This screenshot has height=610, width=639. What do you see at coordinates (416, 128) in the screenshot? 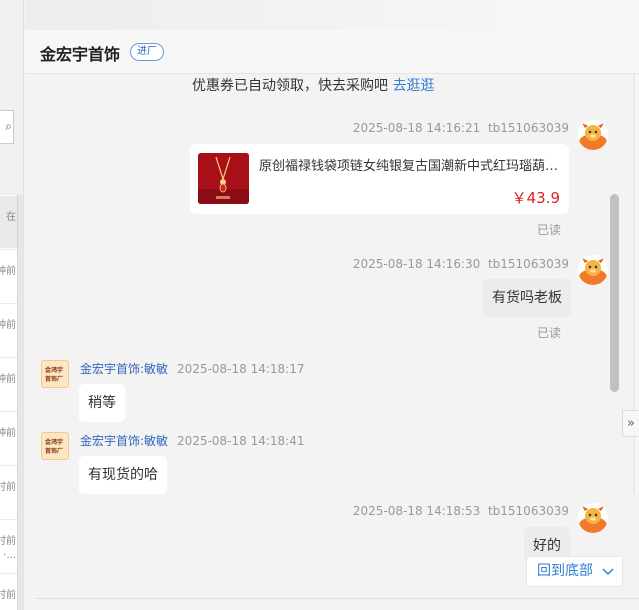
I see `message-time: 2025-08-18 14:16:21` at bounding box center [416, 128].